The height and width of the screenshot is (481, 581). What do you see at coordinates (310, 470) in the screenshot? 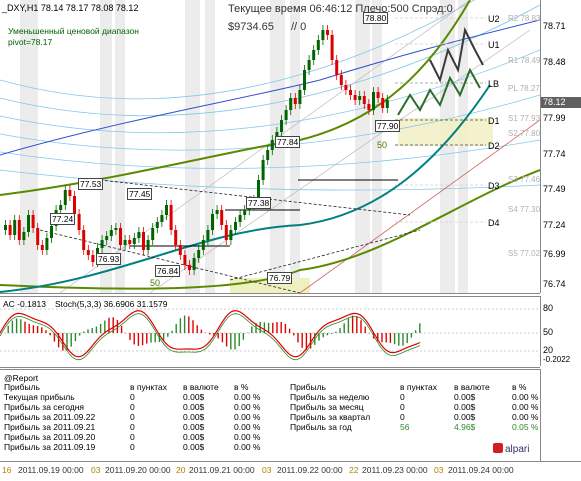
I see `time-axis-label: 2011.09.22 00:00` at bounding box center [310, 470].